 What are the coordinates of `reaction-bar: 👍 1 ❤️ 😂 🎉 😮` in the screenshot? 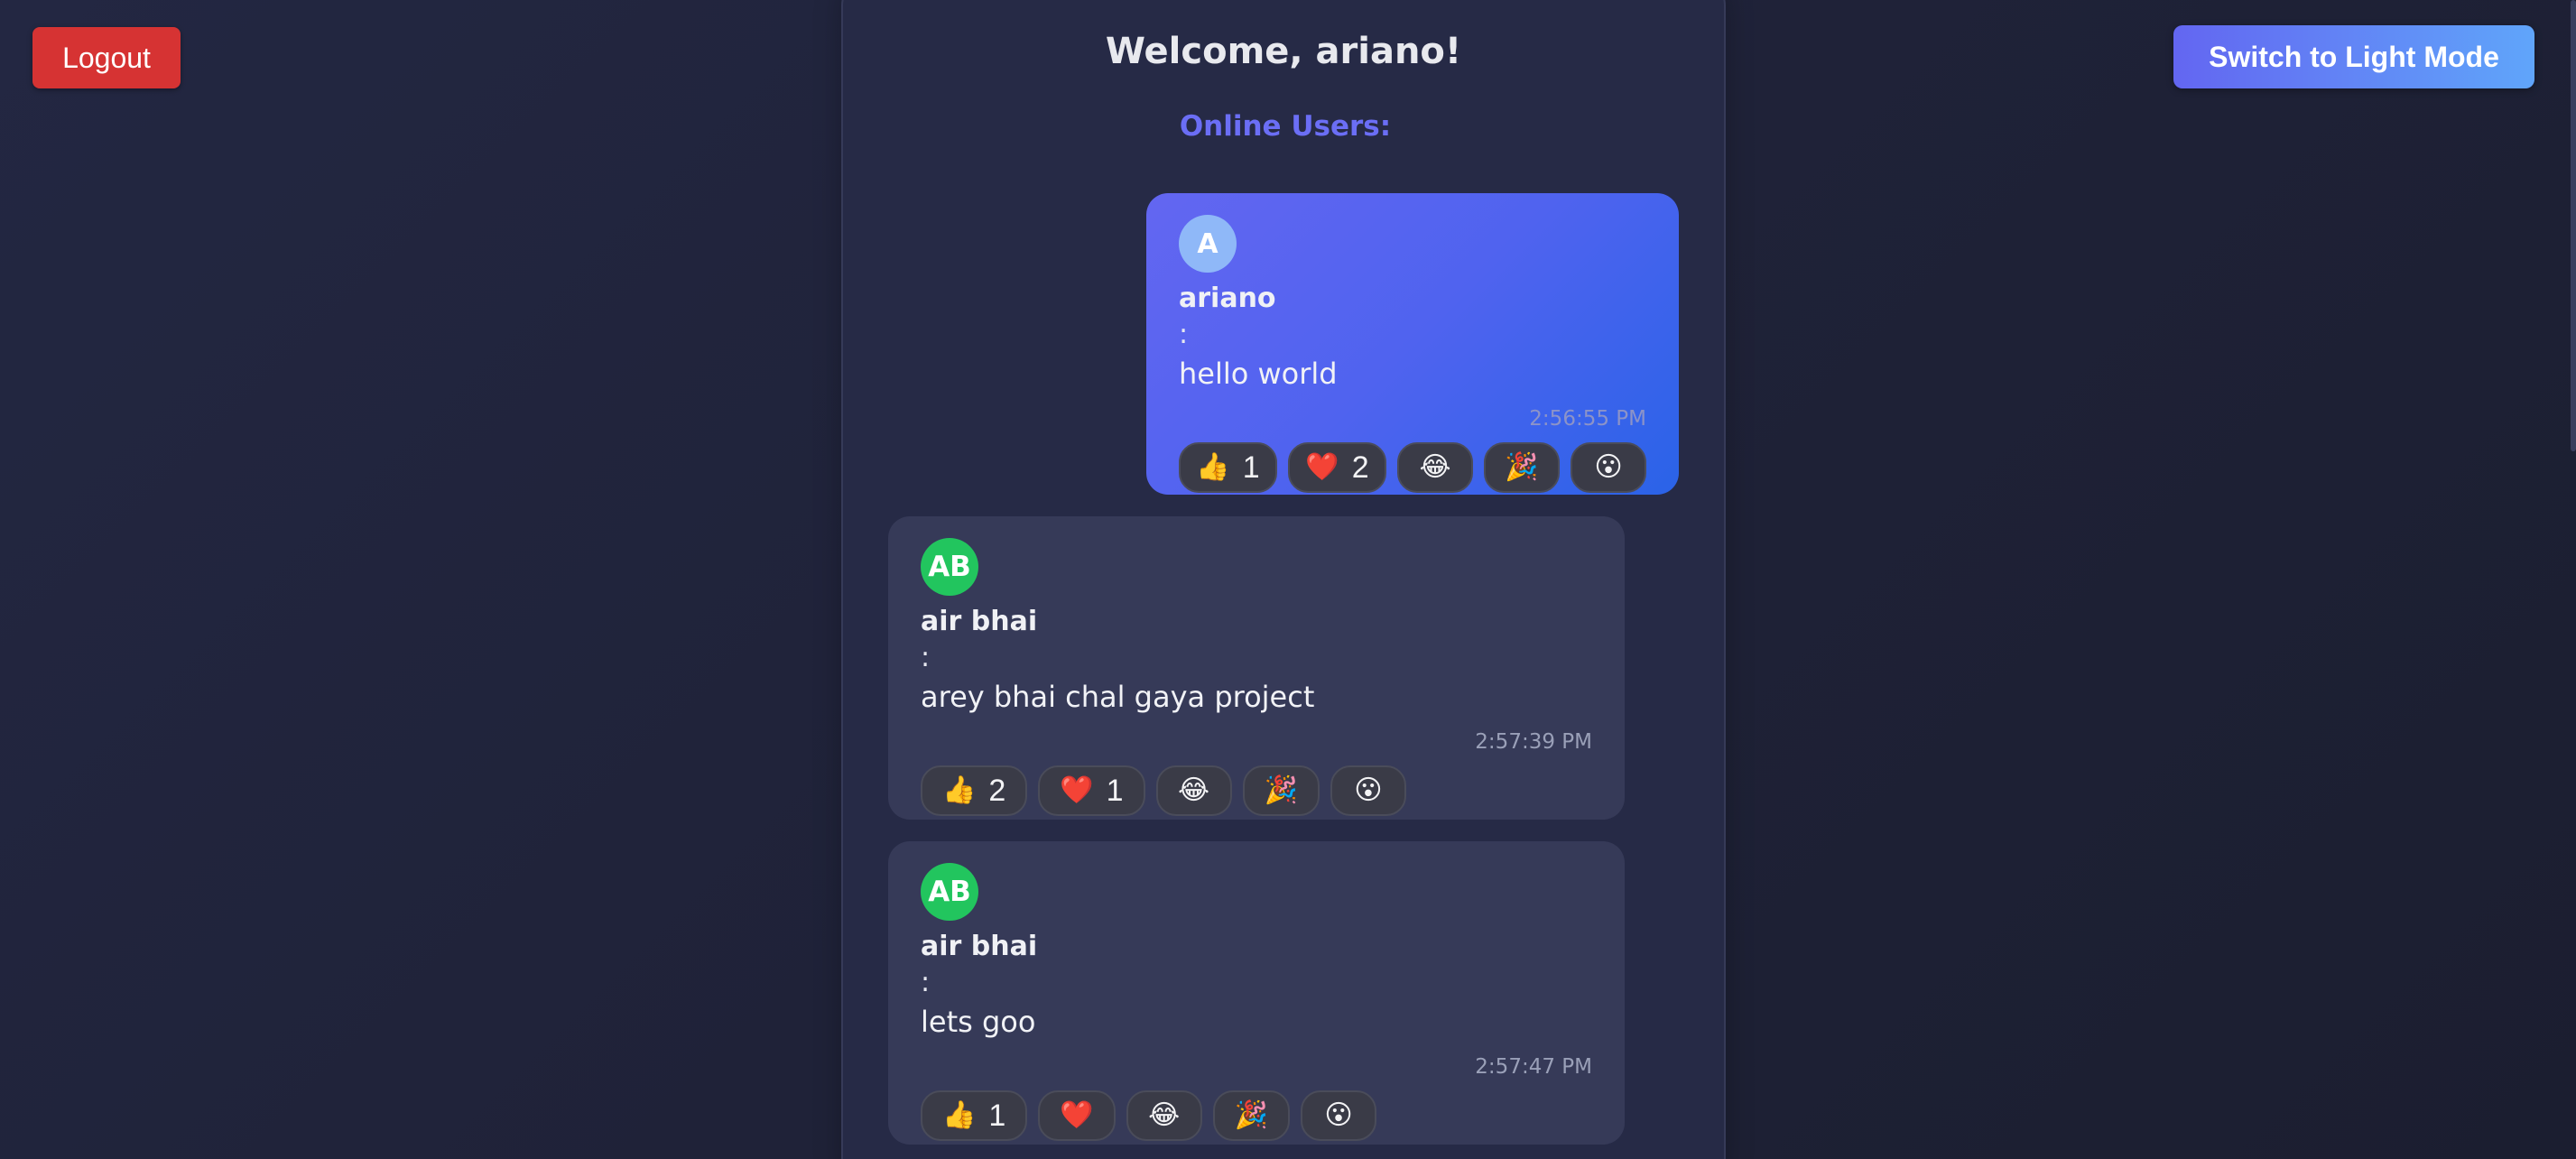 It's located at (1256, 1115).